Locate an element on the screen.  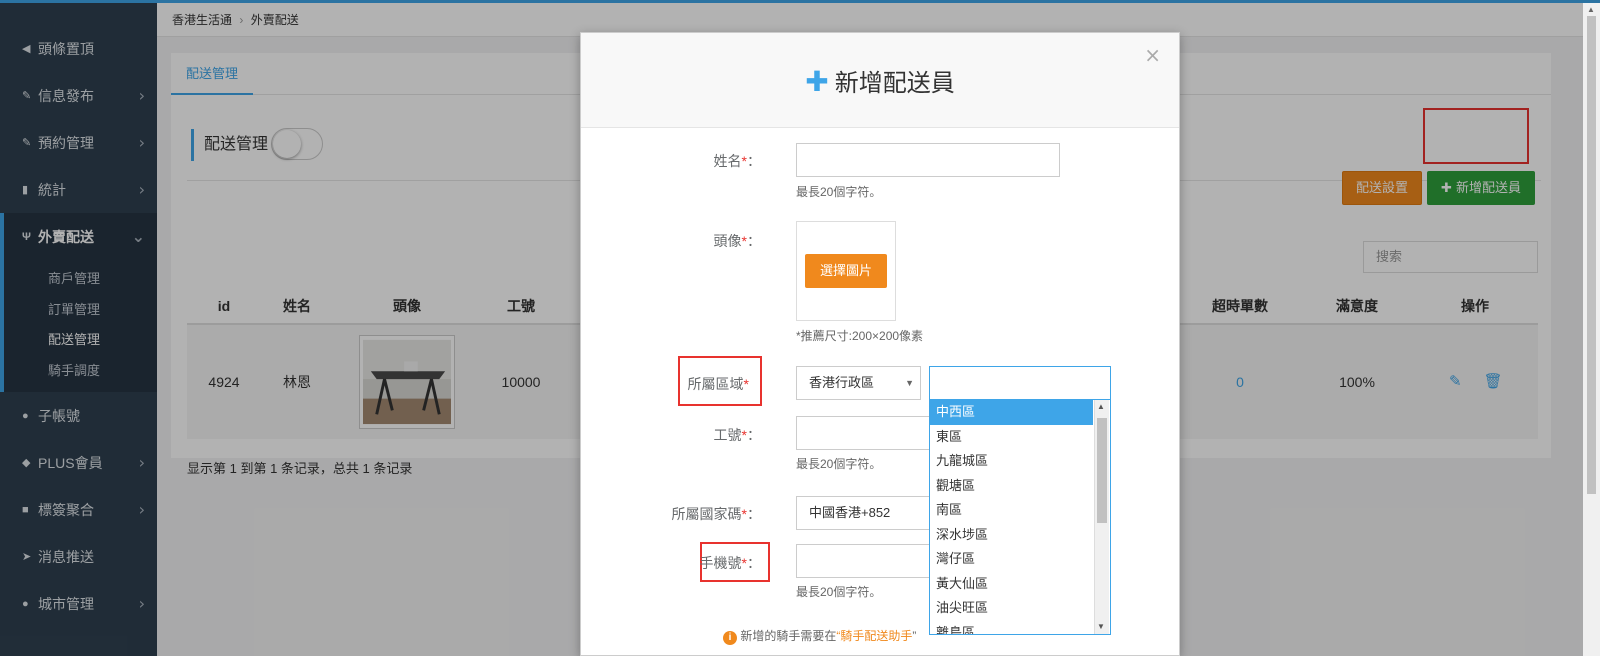
avatar-label: 頭像*： is located at coordinates (737, 241).